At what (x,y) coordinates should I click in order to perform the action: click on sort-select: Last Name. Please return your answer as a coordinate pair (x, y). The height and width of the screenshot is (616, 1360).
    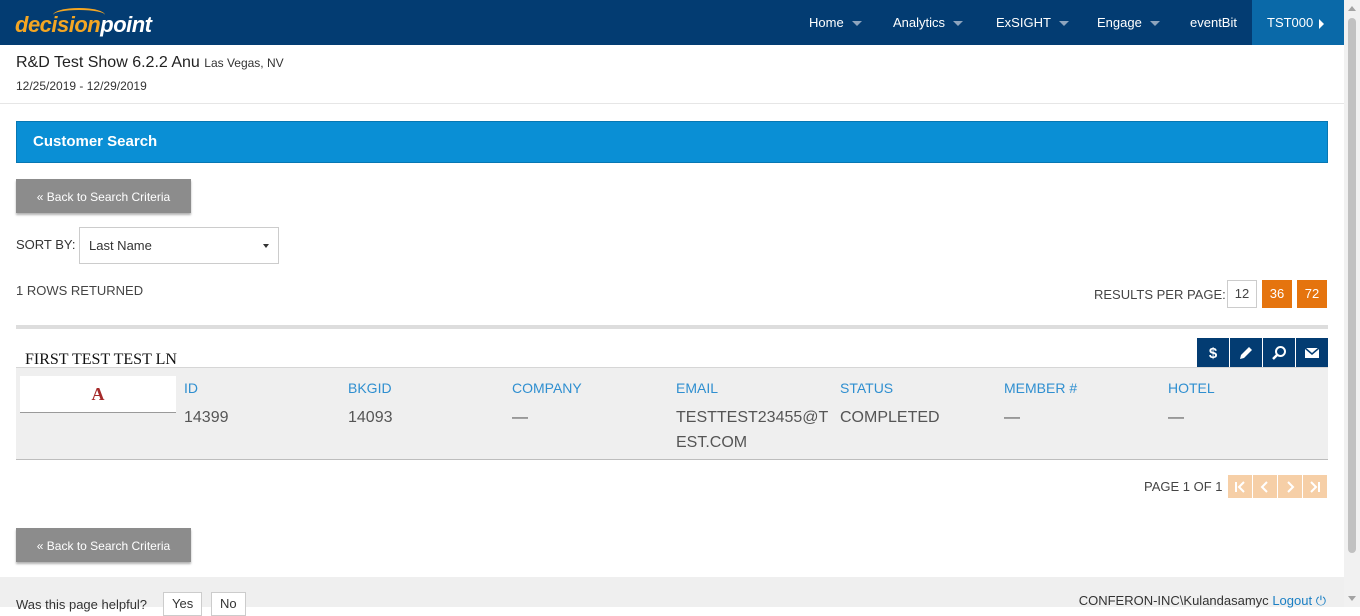
    Looking at the image, I should click on (179, 245).